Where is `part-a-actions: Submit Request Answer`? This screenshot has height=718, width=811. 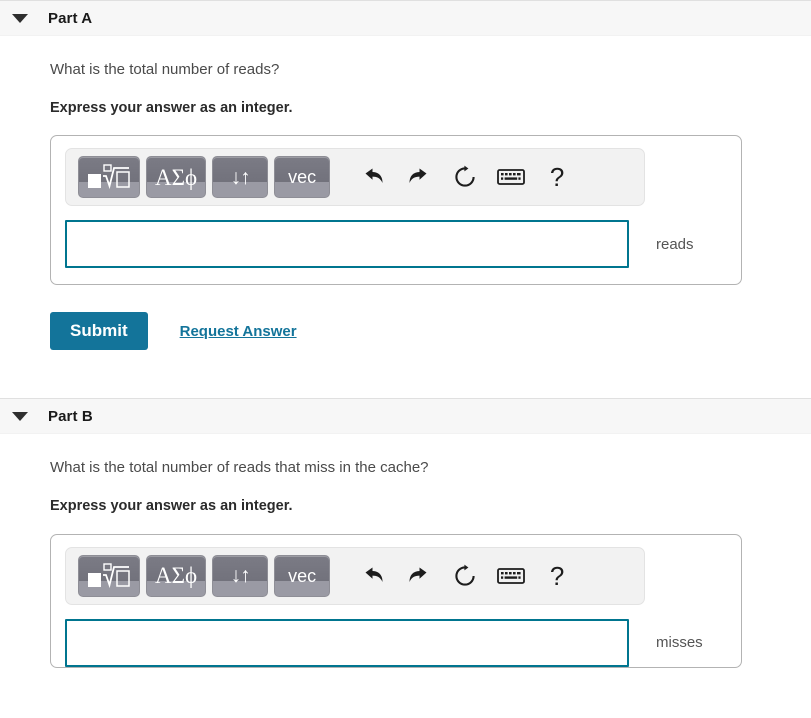
part-a-actions: Submit Request Answer is located at coordinates (430, 331).